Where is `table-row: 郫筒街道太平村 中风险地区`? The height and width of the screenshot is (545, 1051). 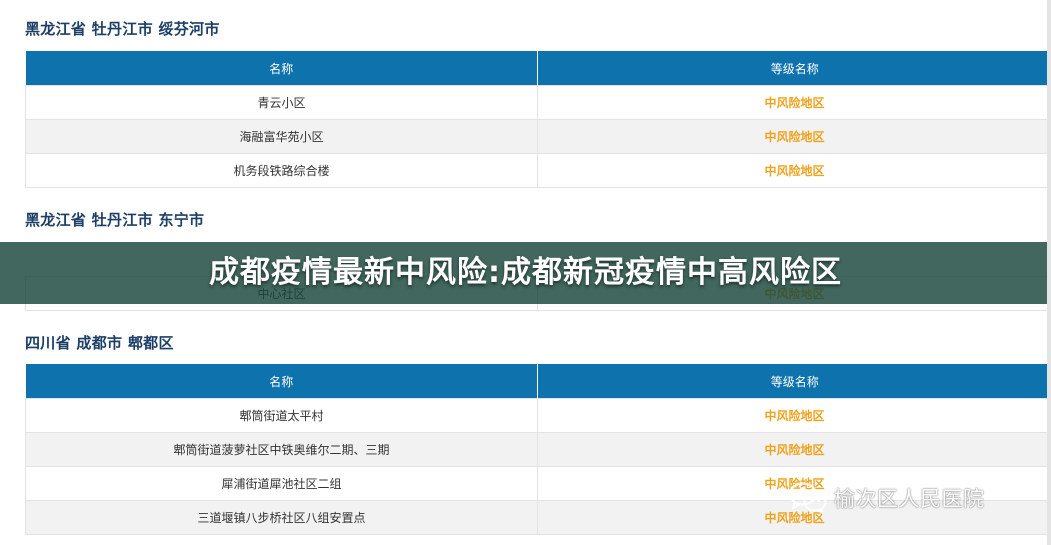
table-row: 郫筒街道太平村 中风险地区 is located at coordinates (538, 415).